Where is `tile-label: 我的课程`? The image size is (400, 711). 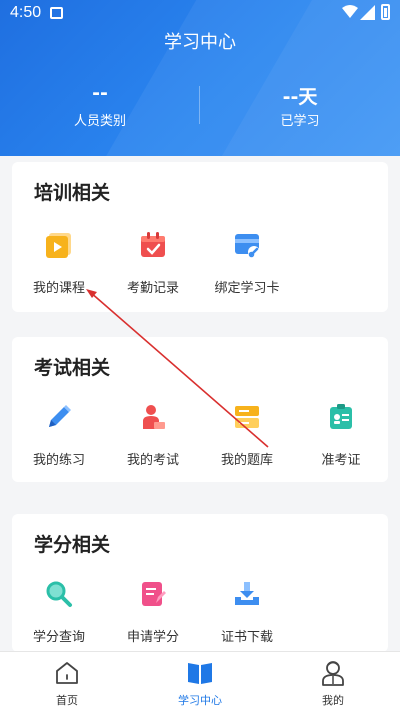
tile-label: 我的课程 is located at coordinates (58, 288).